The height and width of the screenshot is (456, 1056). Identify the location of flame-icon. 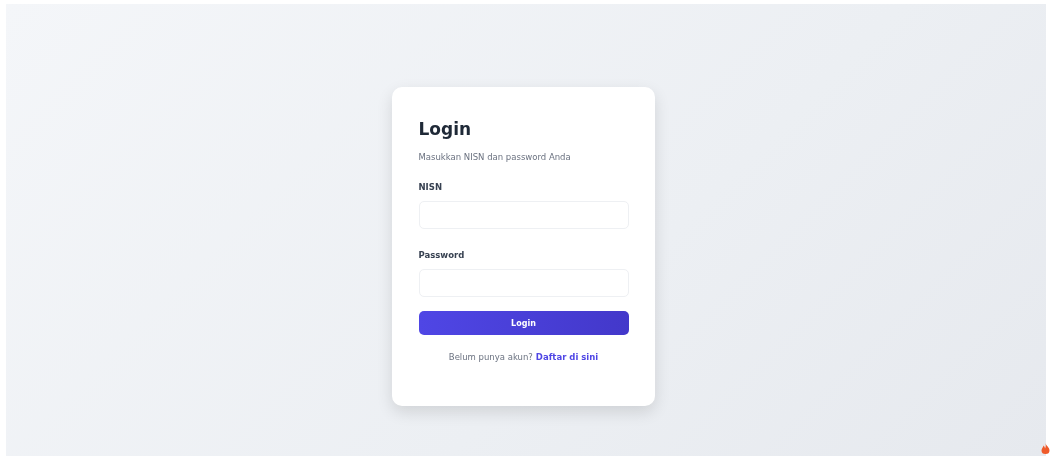
(1045, 448).